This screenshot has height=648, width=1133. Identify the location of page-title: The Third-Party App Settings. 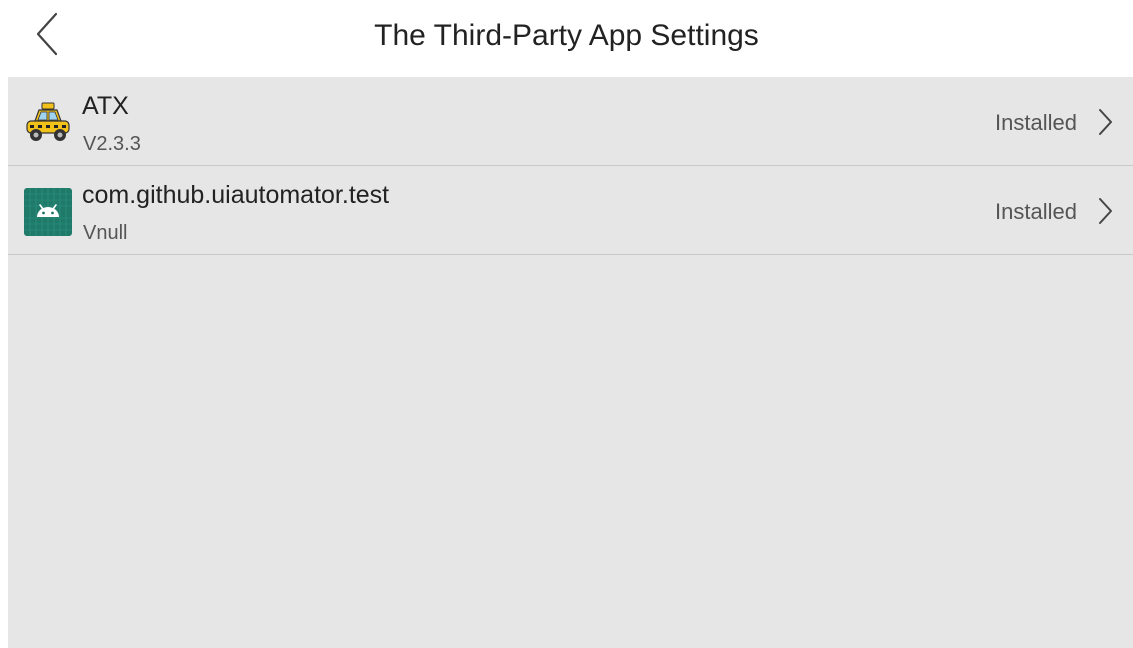
(566, 35).